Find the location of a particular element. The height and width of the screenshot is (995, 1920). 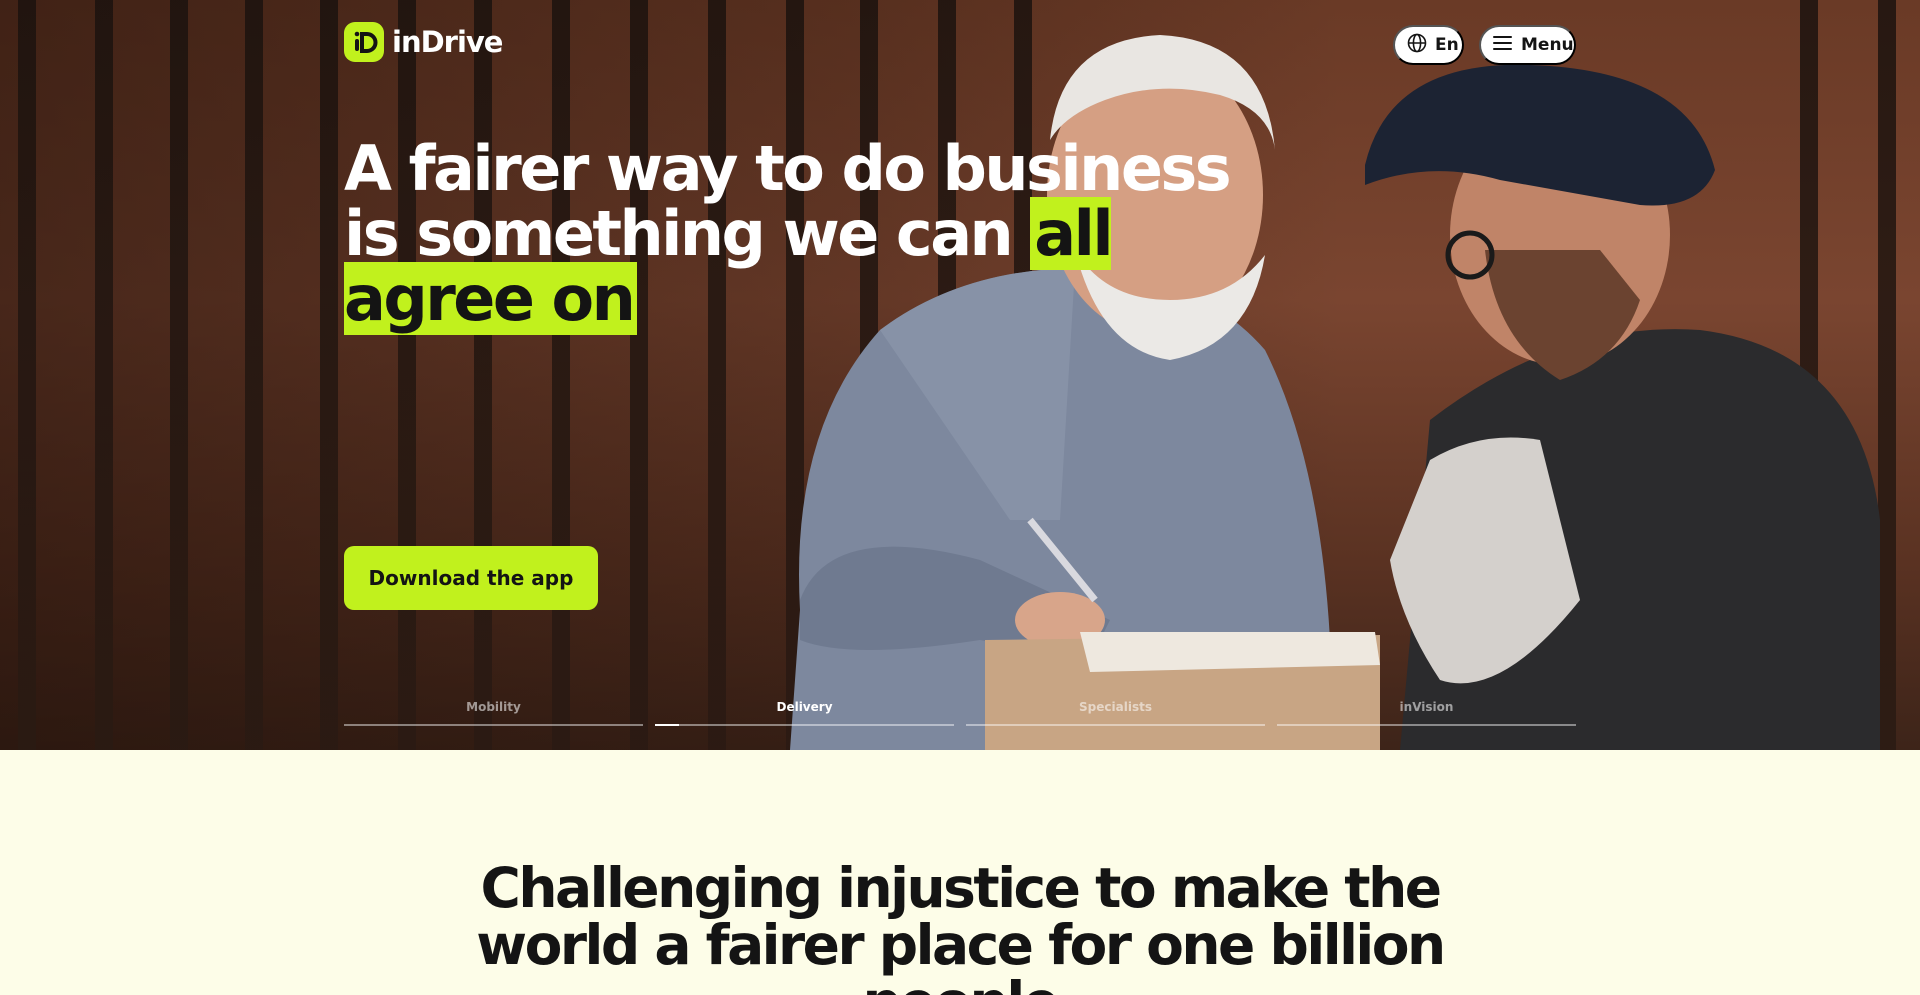

language-selector-button: En is located at coordinates (1428, 45).